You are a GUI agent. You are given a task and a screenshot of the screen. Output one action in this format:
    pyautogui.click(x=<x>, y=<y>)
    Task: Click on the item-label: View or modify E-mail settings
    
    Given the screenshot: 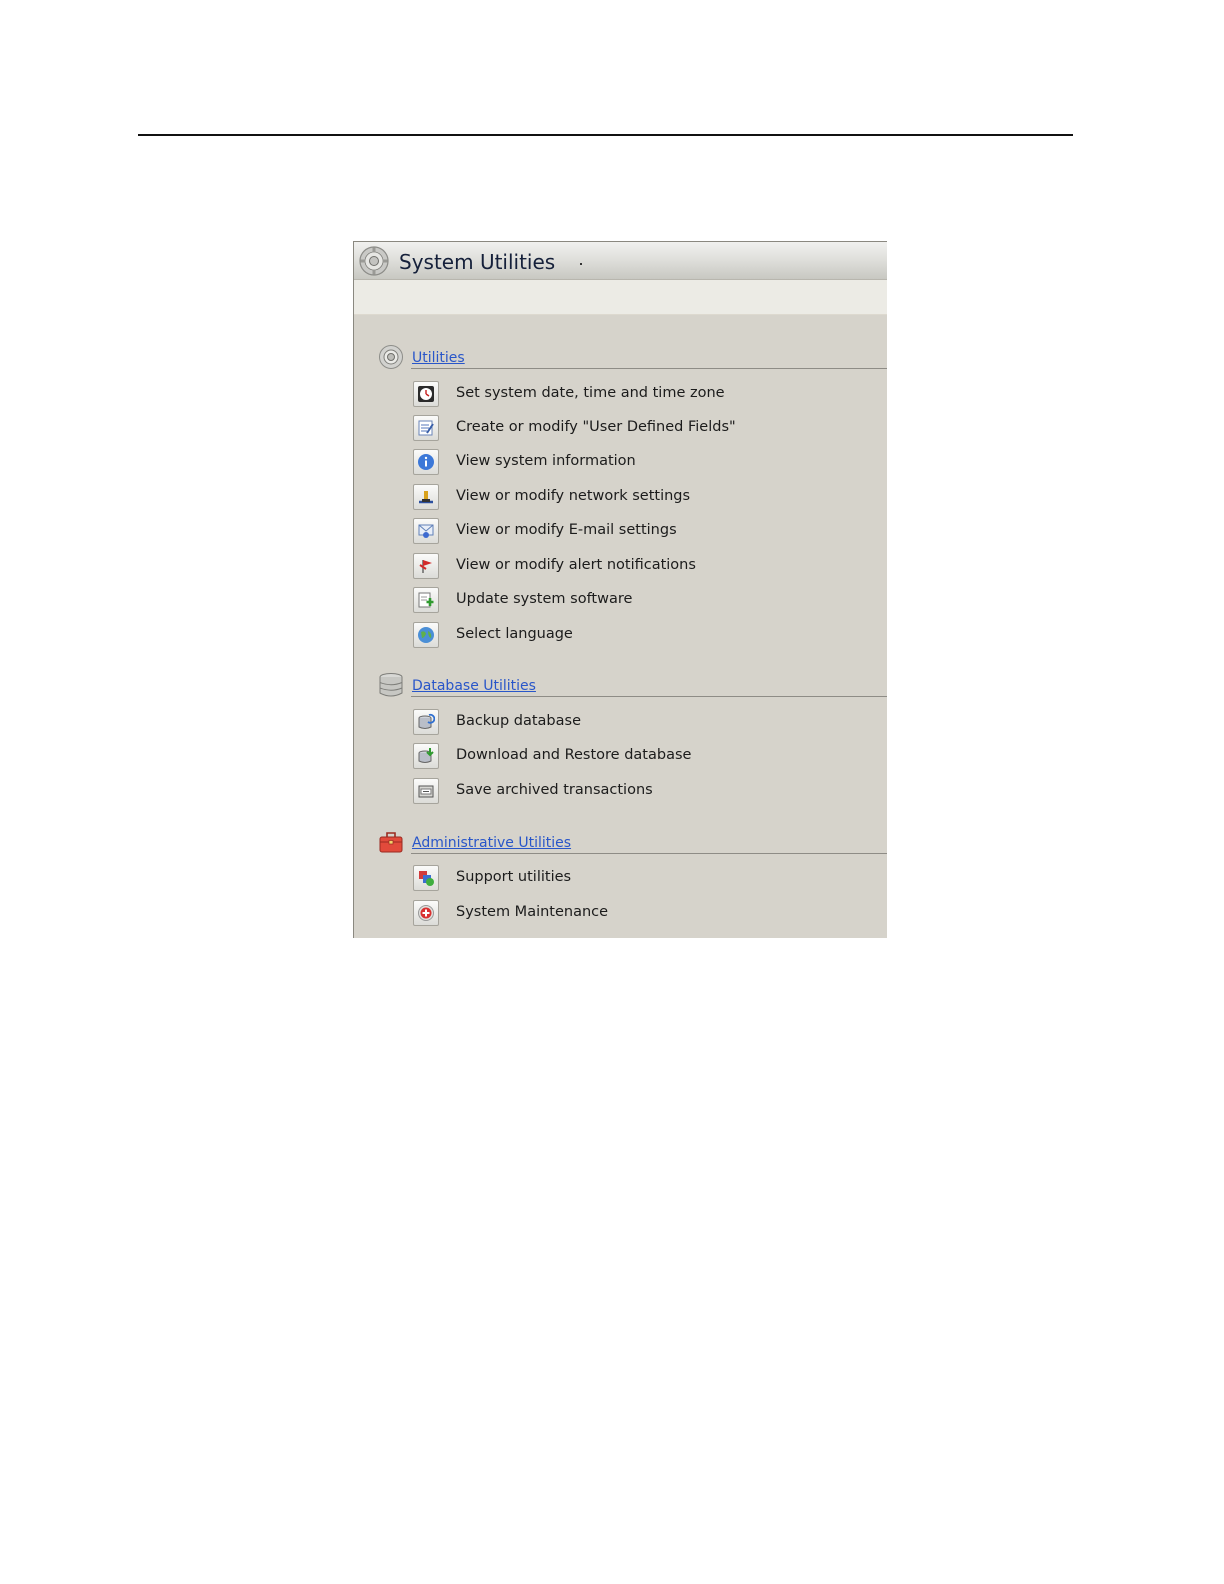 What is the action you would take?
    pyautogui.click(x=566, y=530)
    